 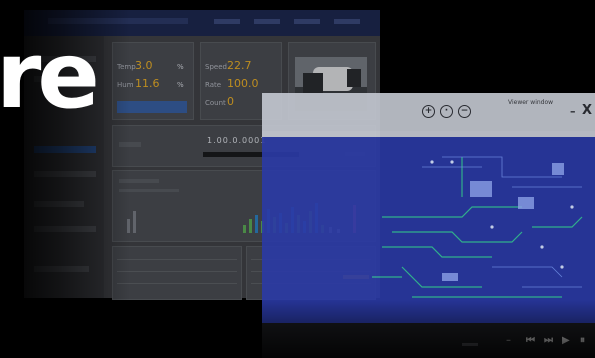 I want to click on pause-icon: ⏸, so click(x=582, y=341).